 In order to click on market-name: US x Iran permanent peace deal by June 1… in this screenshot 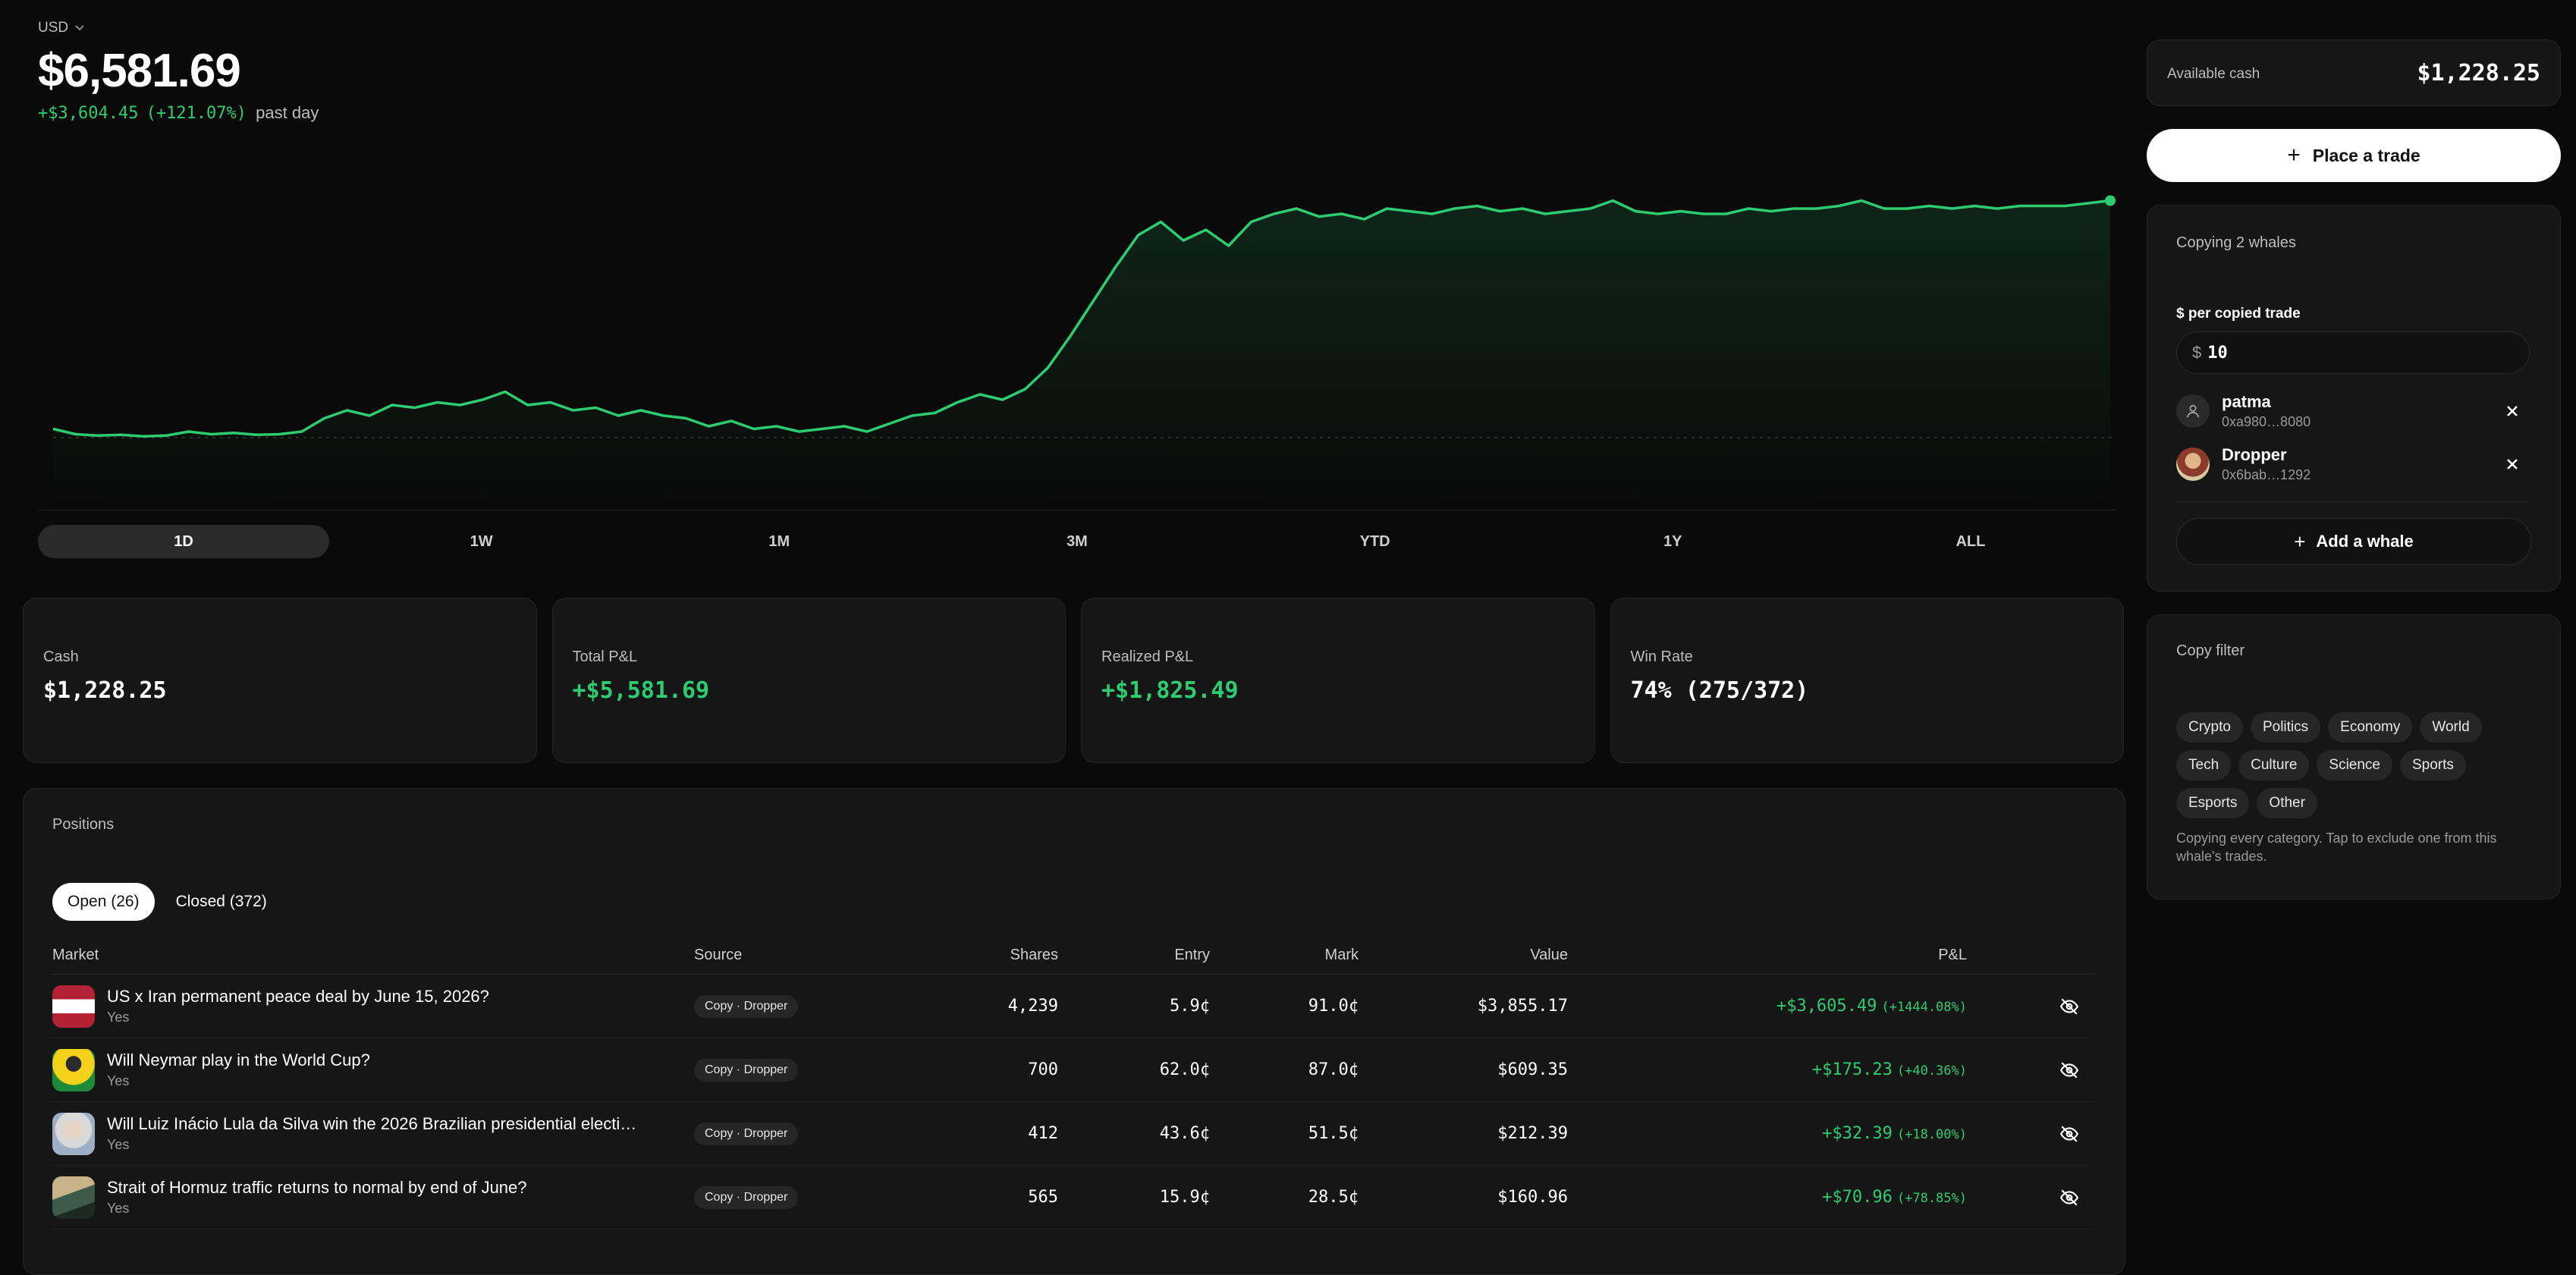, I will do `click(298, 996)`.